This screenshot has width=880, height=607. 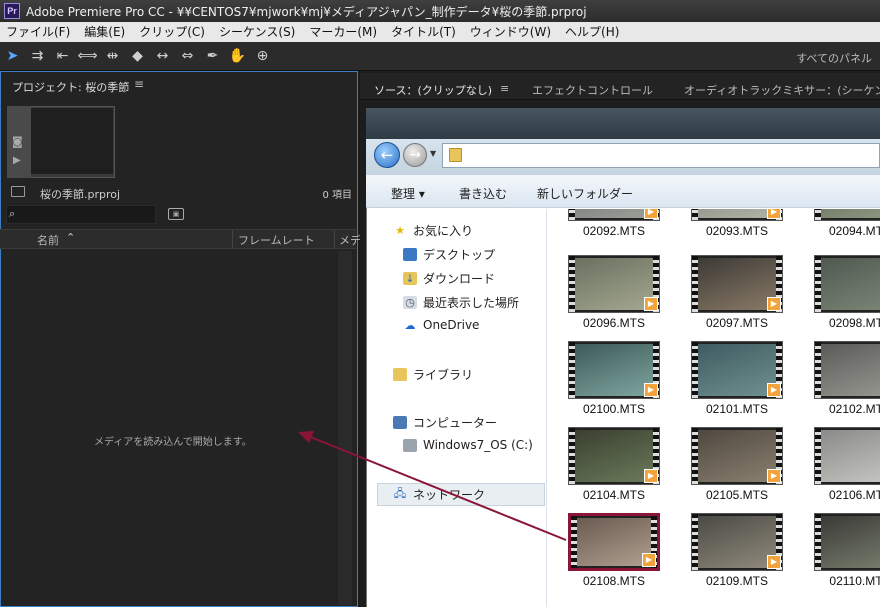 I want to click on file-name: 02101.MTS, so click(x=737, y=409).